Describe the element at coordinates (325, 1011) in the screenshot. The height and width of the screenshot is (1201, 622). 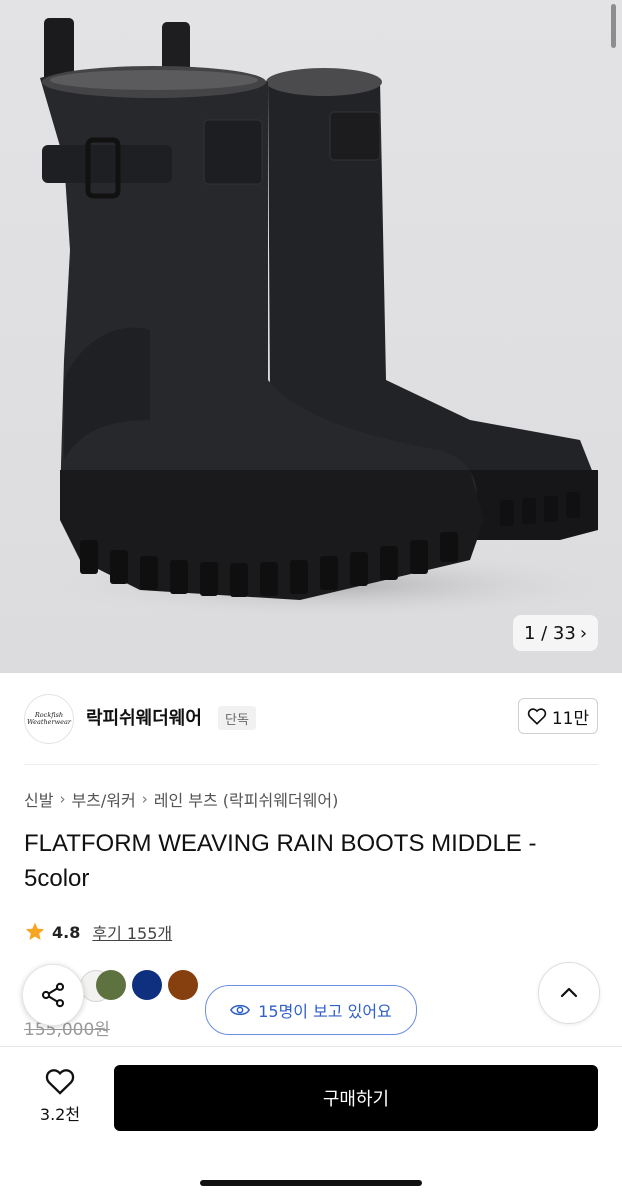
I see `viewers-text: 15명이 보고 있어요` at that location.